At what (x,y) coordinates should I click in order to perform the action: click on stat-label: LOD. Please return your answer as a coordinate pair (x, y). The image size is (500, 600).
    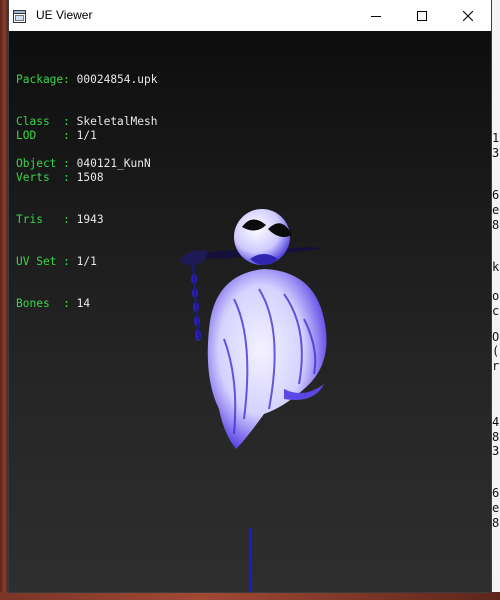
    Looking at the image, I should click on (40, 135).